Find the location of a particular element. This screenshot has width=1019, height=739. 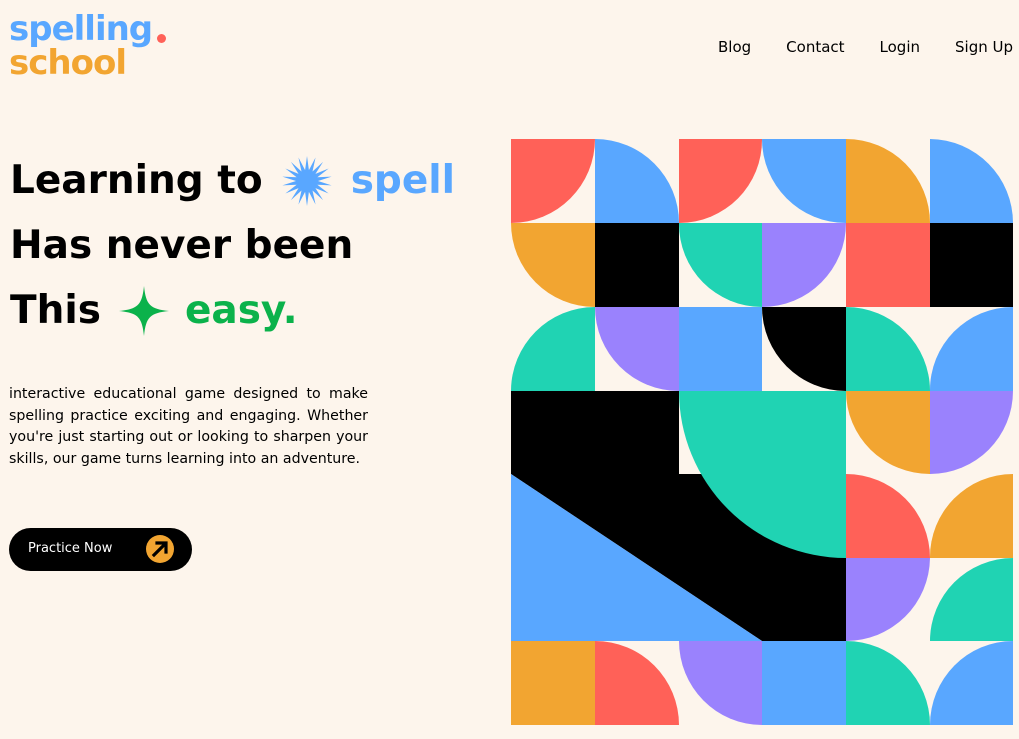

hero-line-1: Learning to spell is located at coordinates (232, 180).